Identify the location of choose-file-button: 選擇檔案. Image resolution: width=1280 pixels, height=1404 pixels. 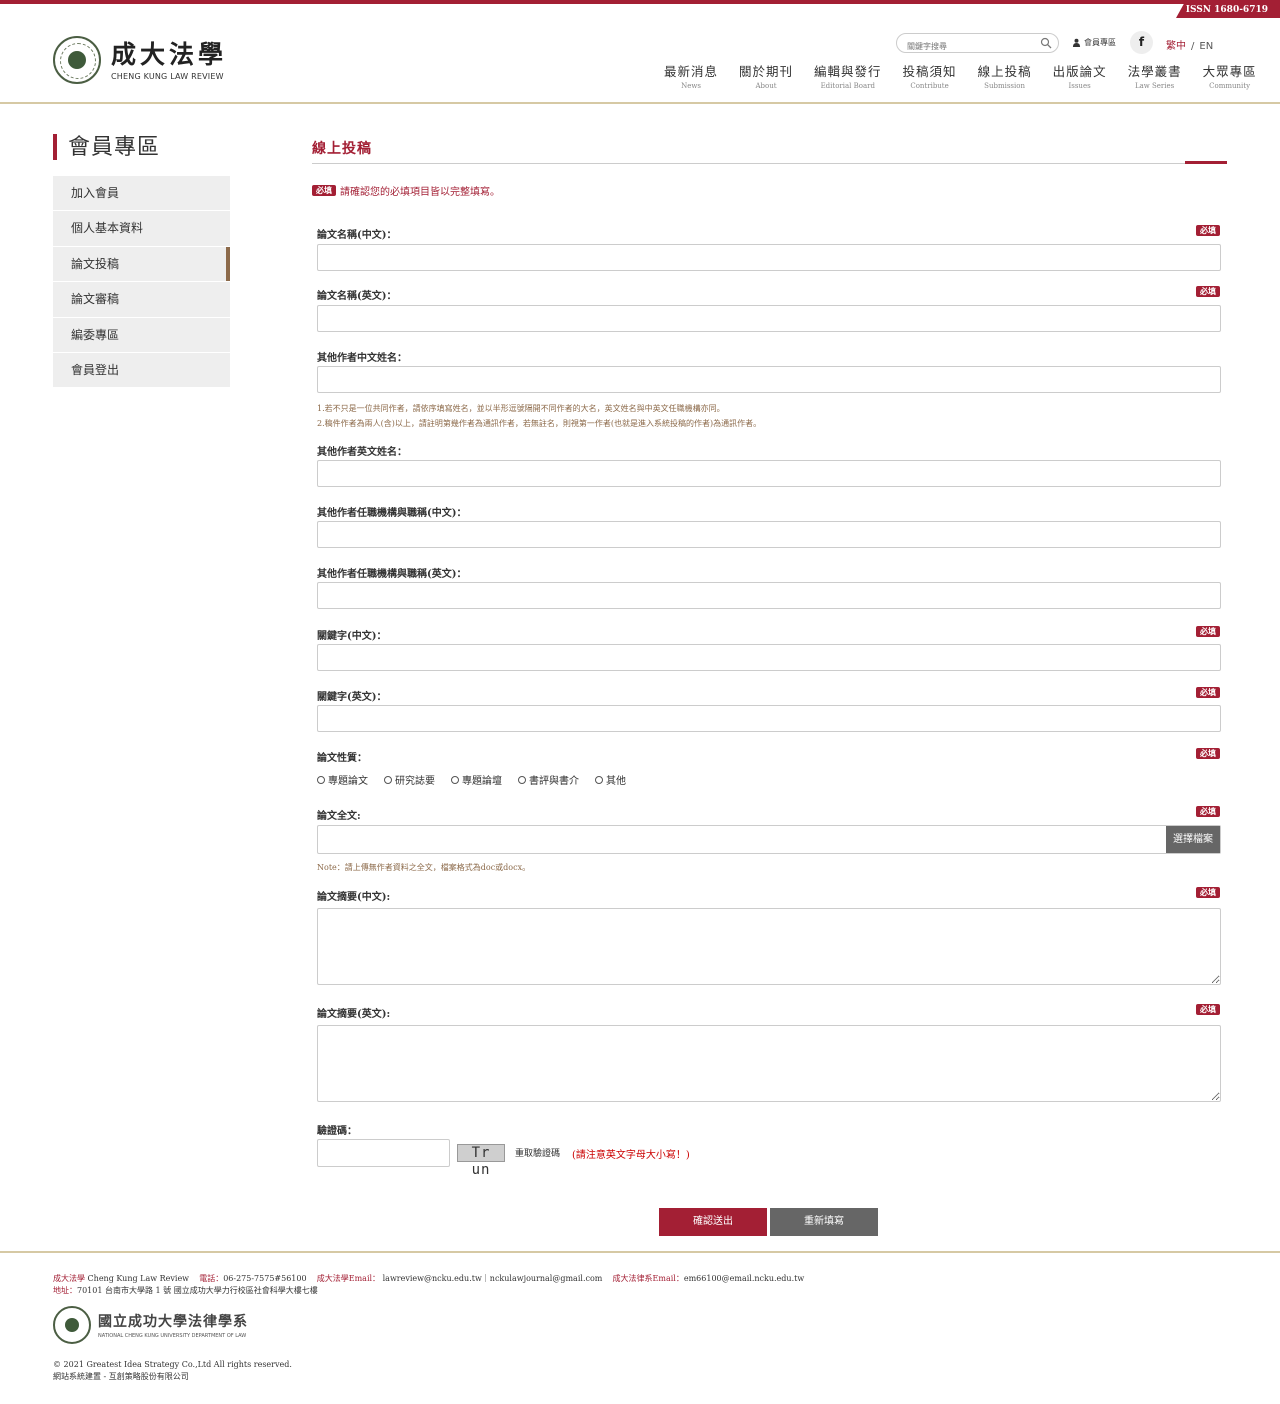
(1193, 839).